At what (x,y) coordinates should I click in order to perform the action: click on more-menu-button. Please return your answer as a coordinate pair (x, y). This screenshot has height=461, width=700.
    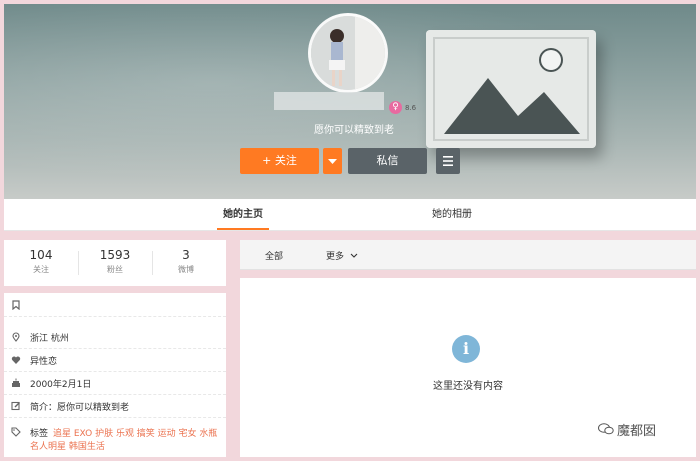
    Looking at the image, I should click on (448, 161).